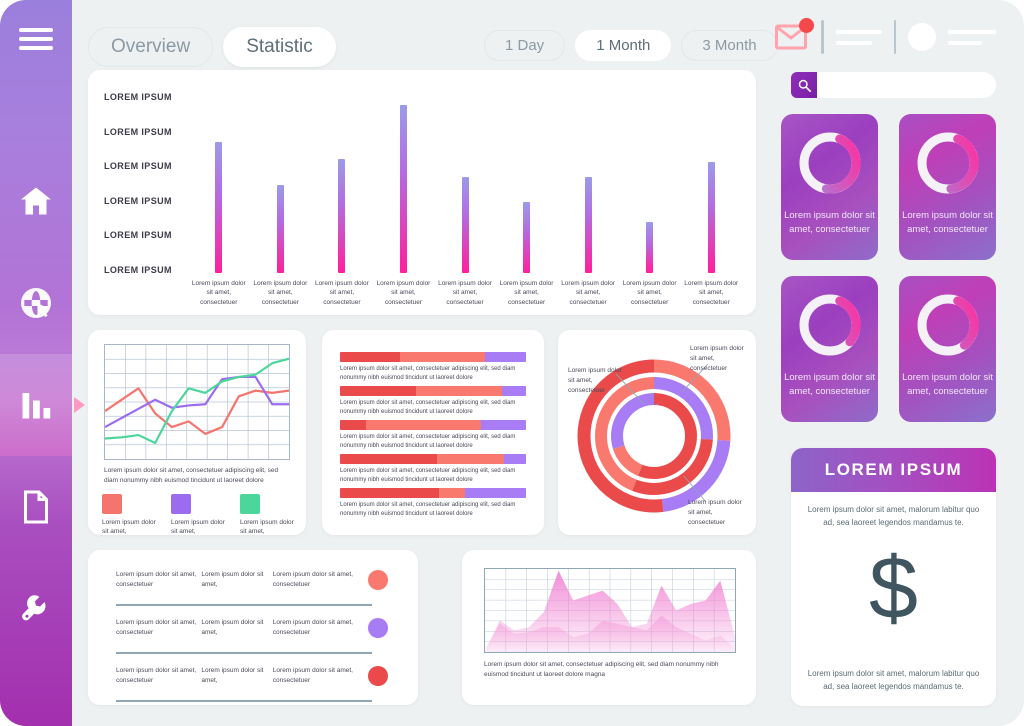 The image size is (1024, 726). I want to click on gauge-card-2: Lorem ipsum dolor sit amet, consectetuer, so click(947, 187).